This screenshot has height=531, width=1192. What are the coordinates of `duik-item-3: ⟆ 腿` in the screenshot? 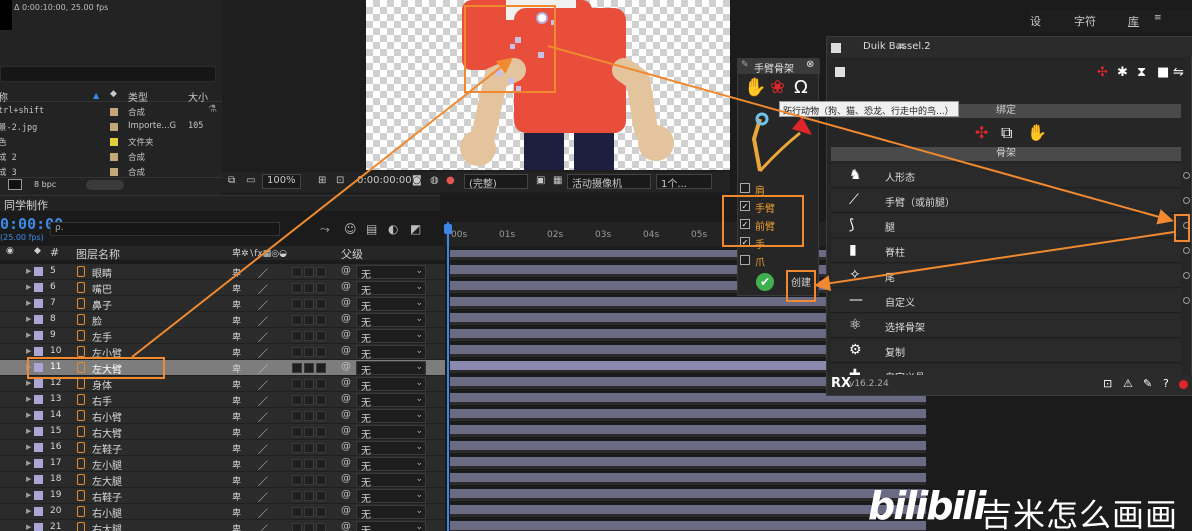 It's located at (1010, 226).